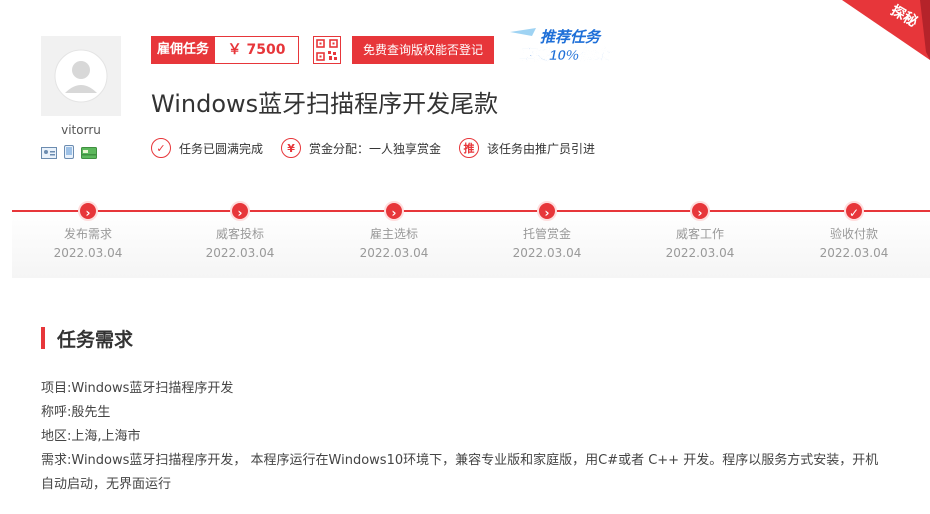  I want to click on username: vitorru, so click(81, 130).